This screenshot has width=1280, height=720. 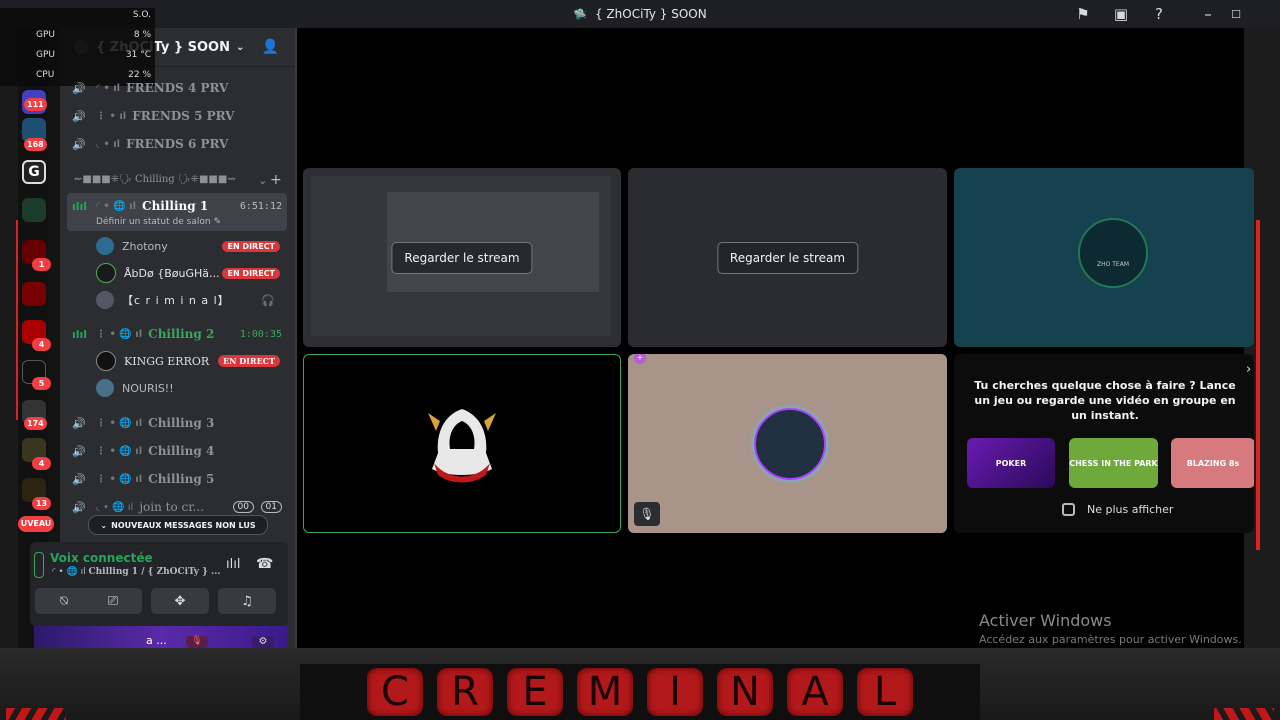 I want to click on game-card-poker: POKER, so click(x=1011, y=463).